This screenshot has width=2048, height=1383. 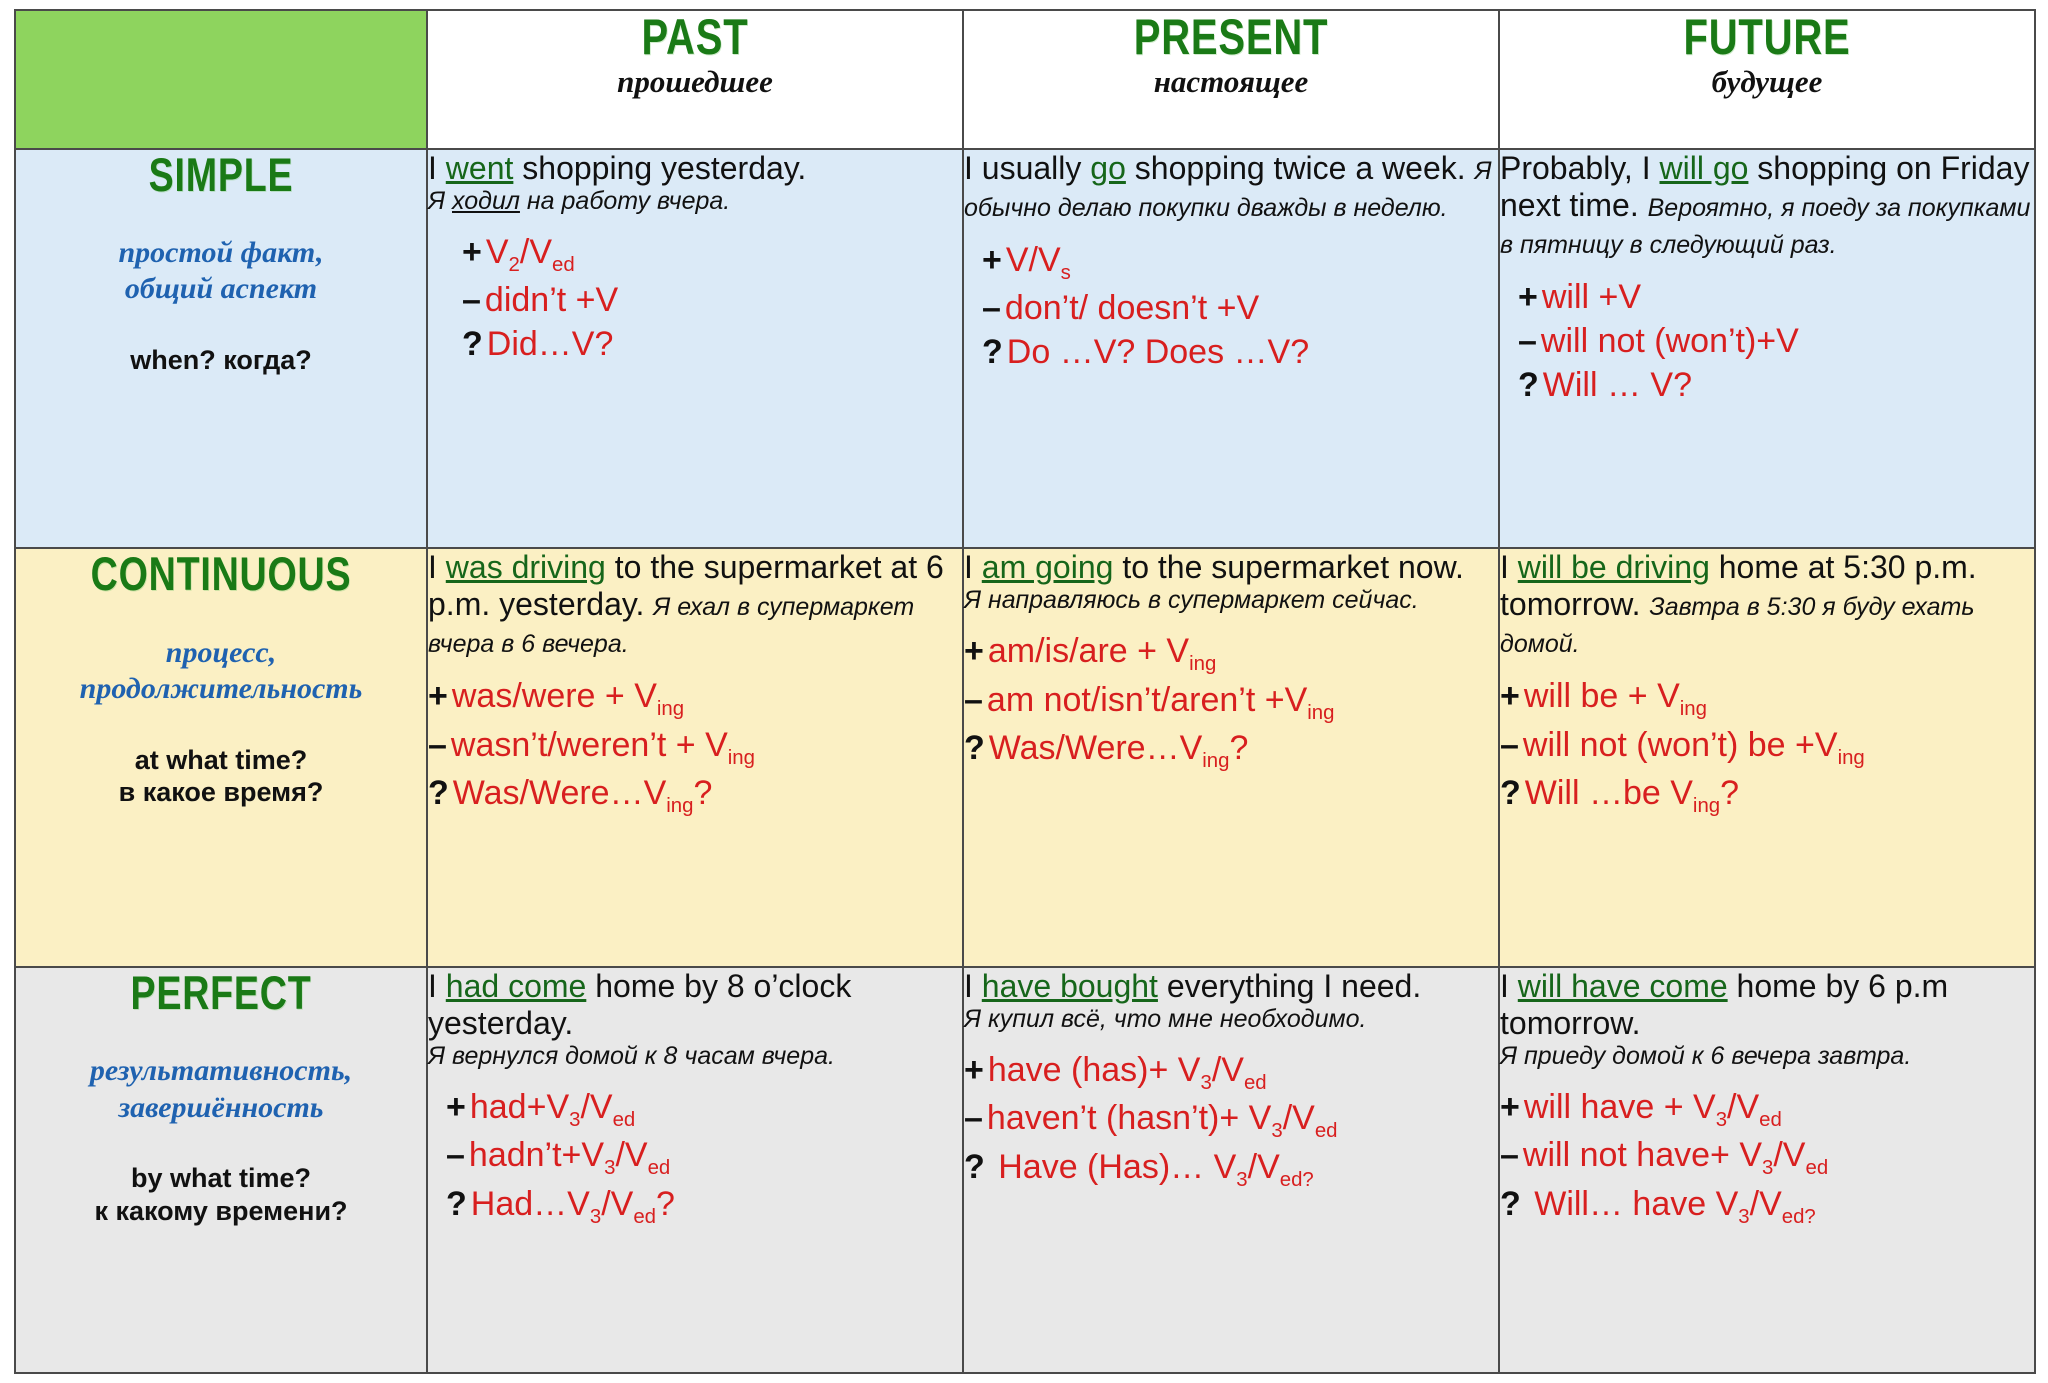 What do you see at coordinates (551, 299) in the screenshot?
I see `formula-negative-text: didn’t +V` at bounding box center [551, 299].